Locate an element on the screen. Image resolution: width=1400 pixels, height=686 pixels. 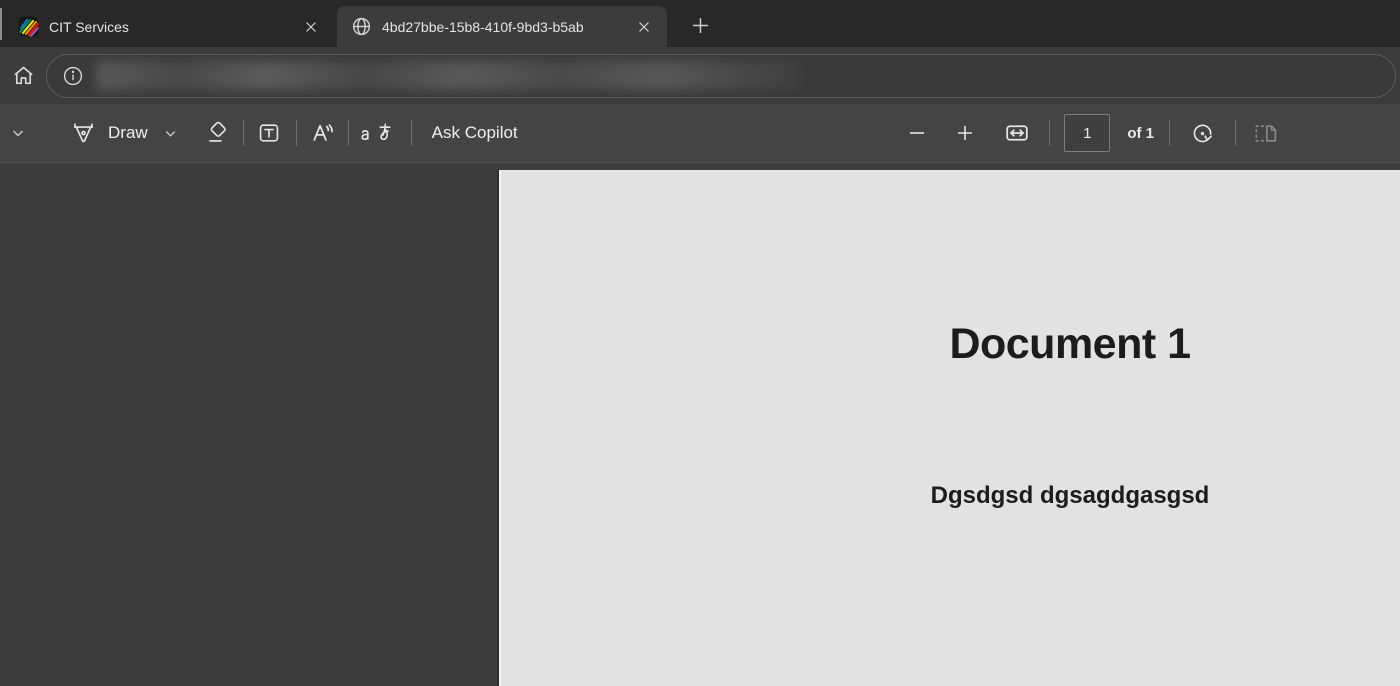
pen-icon is located at coordinates (83, 133).